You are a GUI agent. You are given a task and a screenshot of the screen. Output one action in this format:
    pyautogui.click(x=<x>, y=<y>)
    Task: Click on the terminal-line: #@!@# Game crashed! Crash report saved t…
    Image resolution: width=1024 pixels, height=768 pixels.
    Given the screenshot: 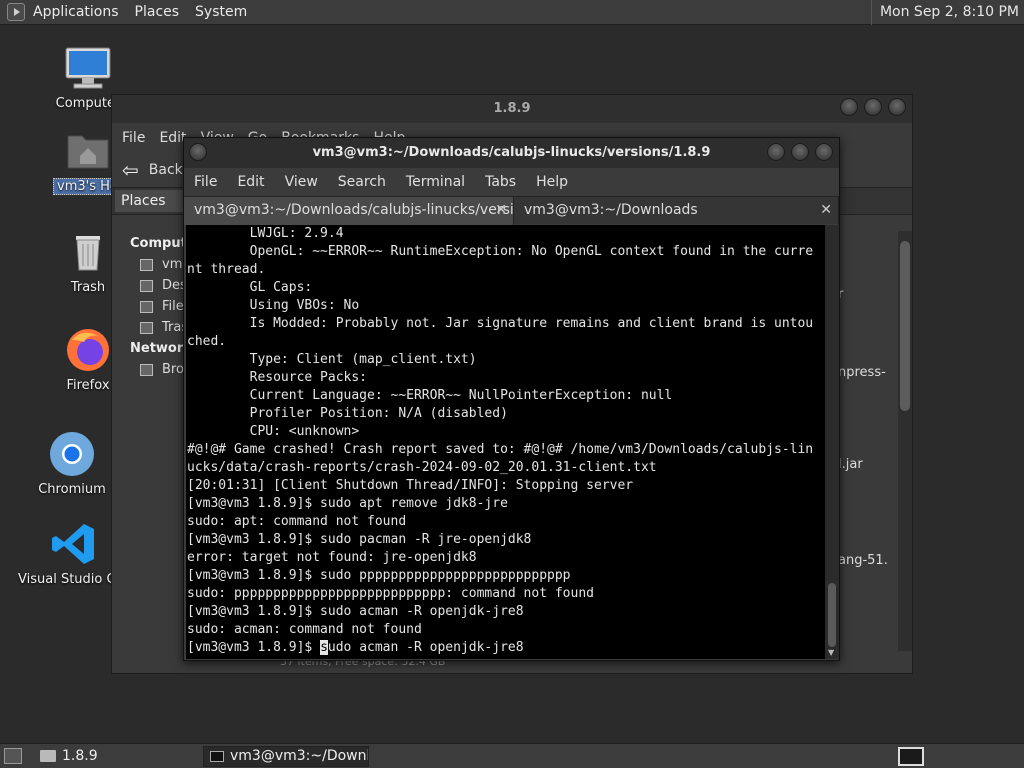 What is the action you would take?
    pyautogui.click(x=500, y=449)
    